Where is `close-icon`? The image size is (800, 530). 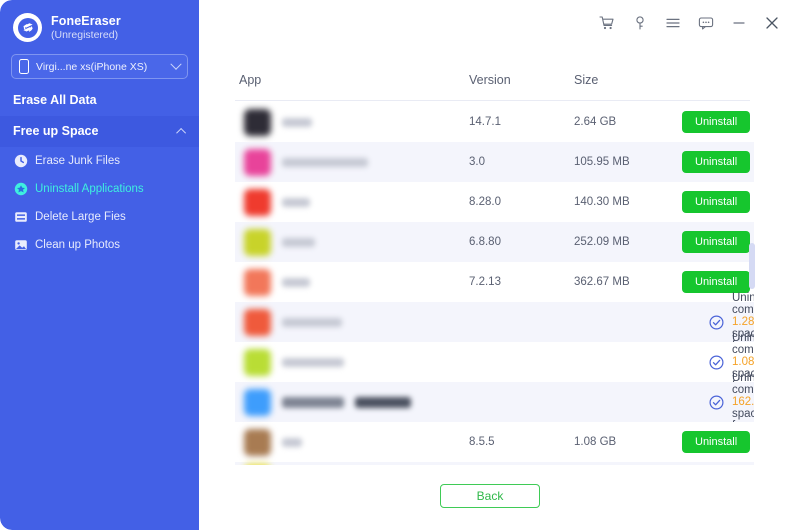 close-icon is located at coordinates (772, 23).